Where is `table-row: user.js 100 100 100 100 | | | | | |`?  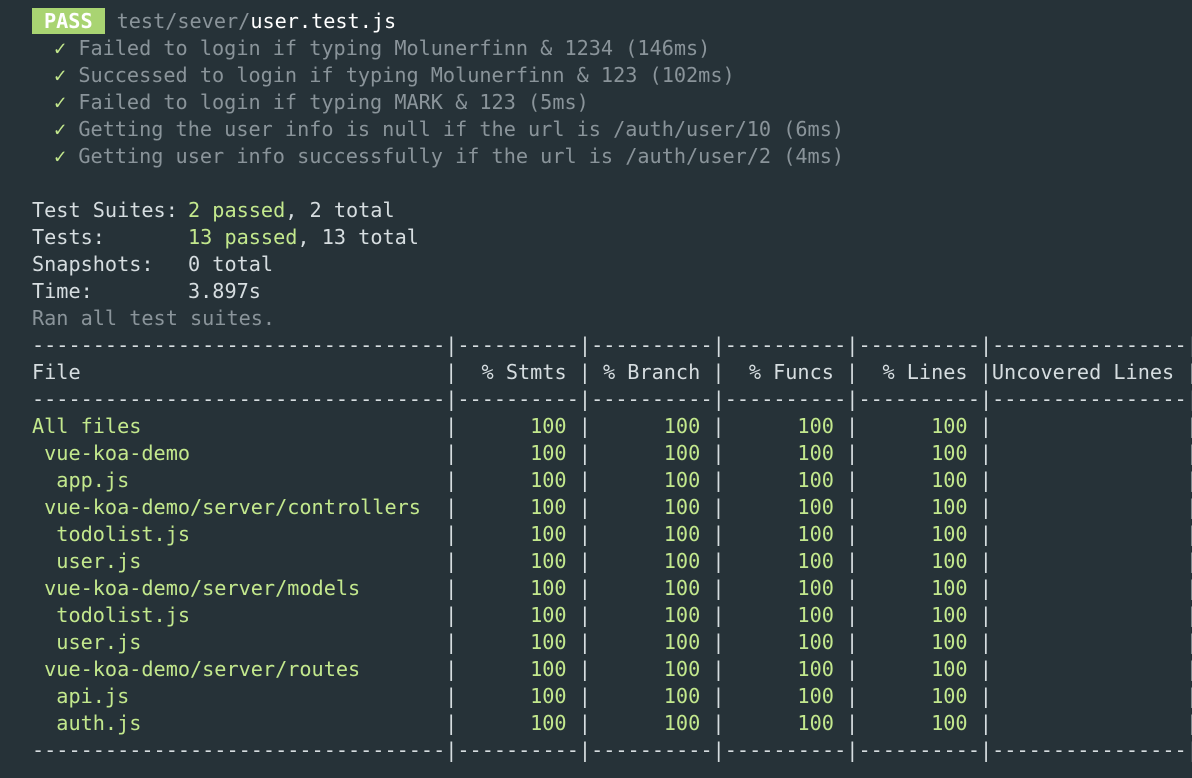 table-row: user.js 100 100 100 100 | | | | | | is located at coordinates (612, 642).